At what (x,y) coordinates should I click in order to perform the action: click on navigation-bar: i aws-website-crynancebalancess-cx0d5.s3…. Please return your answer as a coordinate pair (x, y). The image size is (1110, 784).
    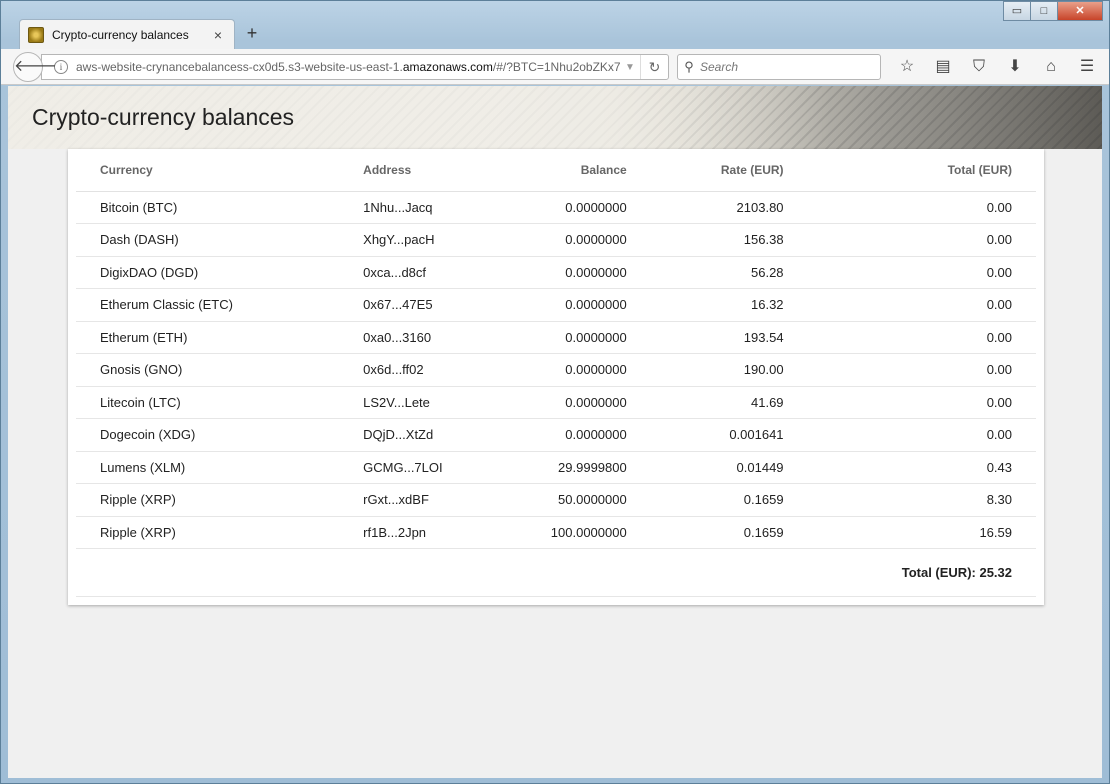
    Looking at the image, I should click on (555, 67).